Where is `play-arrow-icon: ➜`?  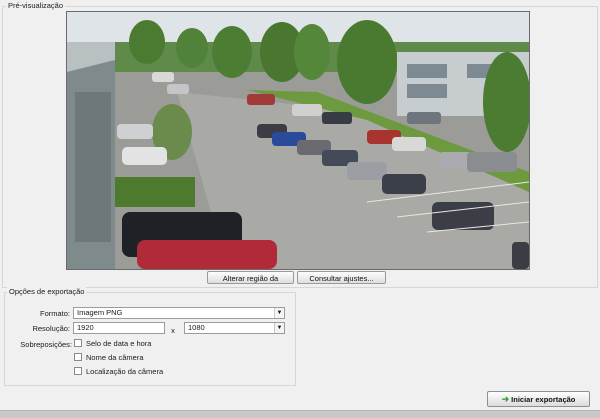 play-arrow-icon: ➜ is located at coordinates (505, 399).